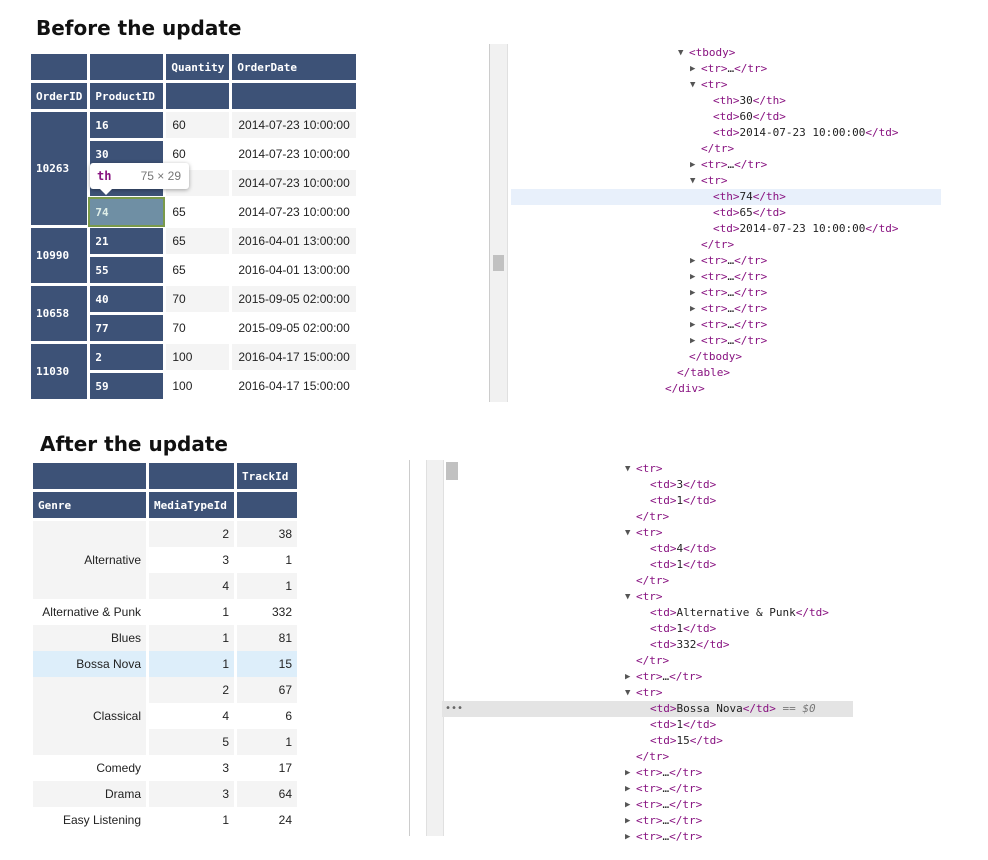  Describe the element at coordinates (89, 664) in the screenshot. I see `genre-cell-selected: Bossa Nova` at that location.